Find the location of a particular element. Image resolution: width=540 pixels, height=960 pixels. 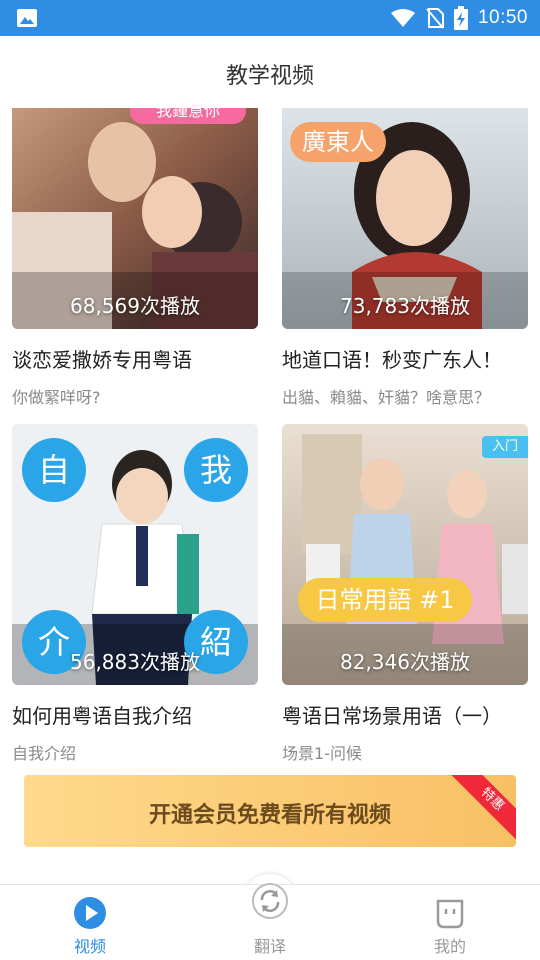

play-count: 82,346次播放 is located at coordinates (405, 662).